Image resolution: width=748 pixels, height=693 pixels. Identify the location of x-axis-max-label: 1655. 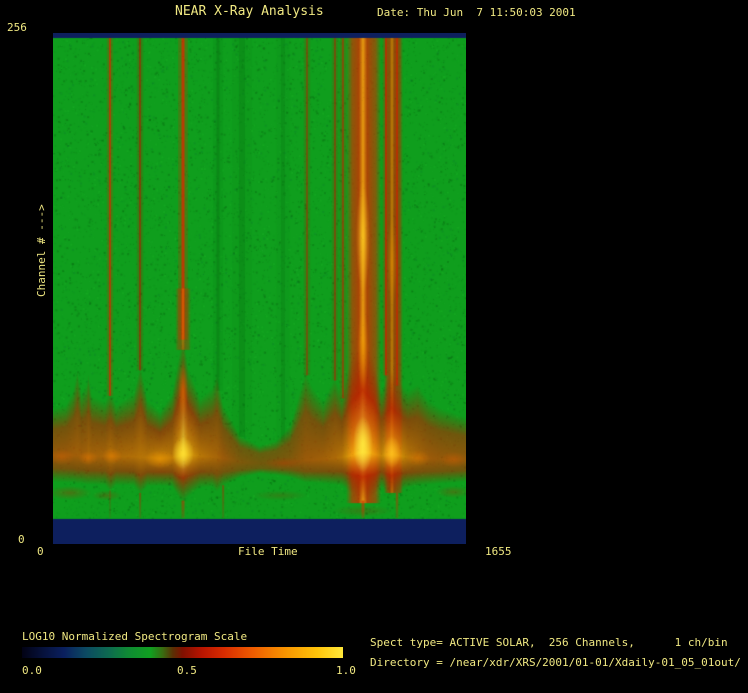
(498, 551).